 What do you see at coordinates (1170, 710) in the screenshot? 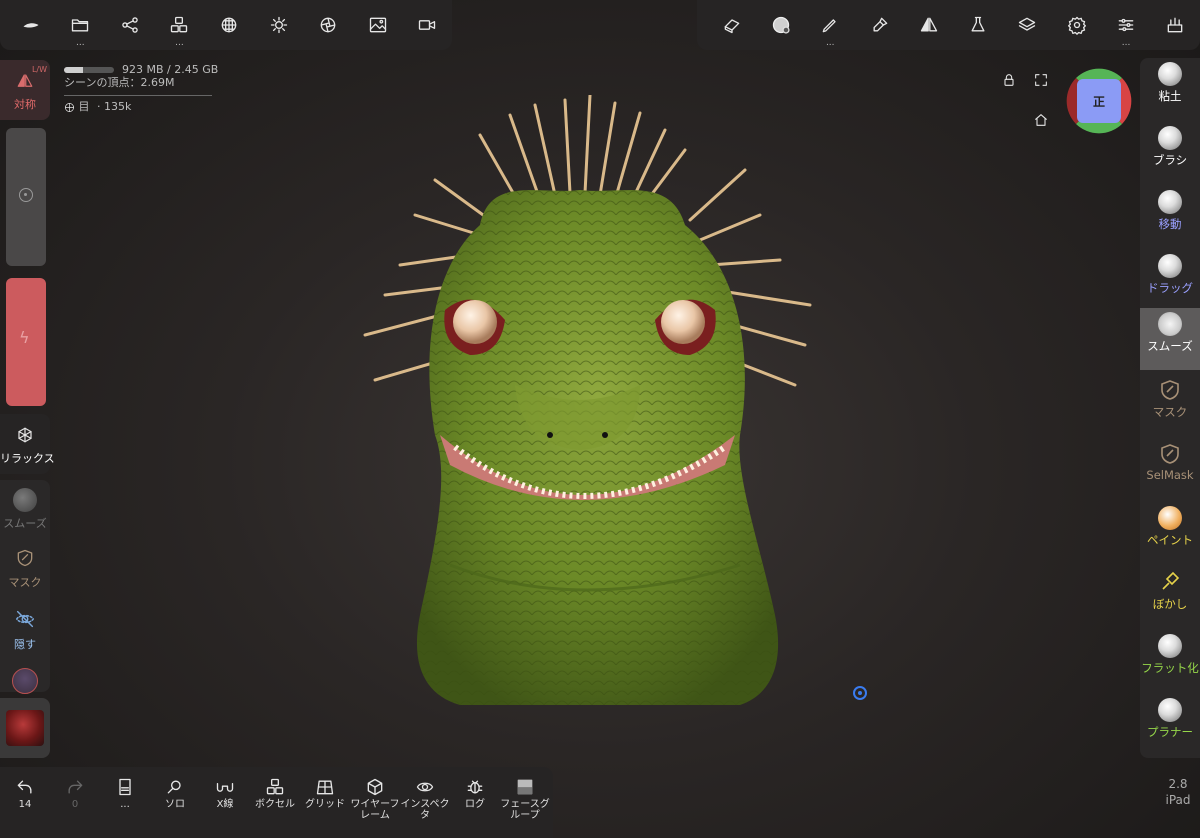
I see `planar-brush-icon` at bounding box center [1170, 710].